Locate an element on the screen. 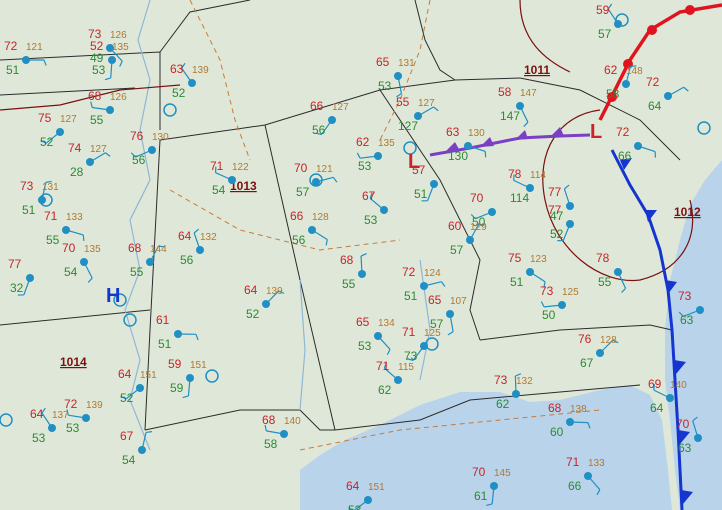 The height and width of the screenshot is (510, 722). station-dewpoint: 62 is located at coordinates (503, 404).